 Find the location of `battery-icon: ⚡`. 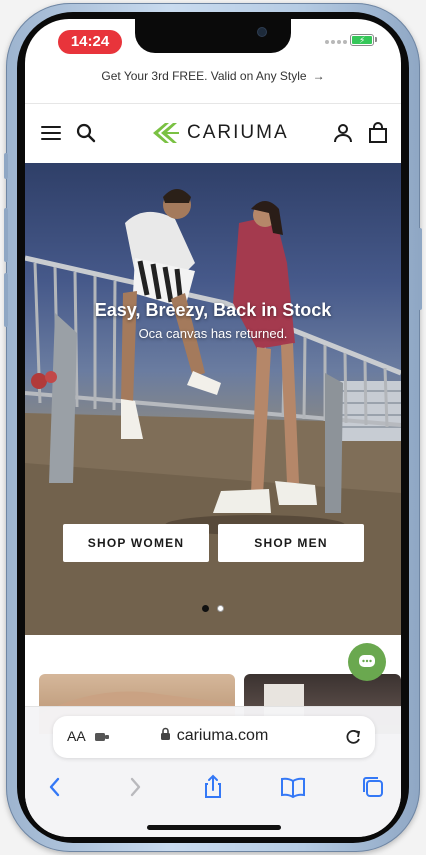

battery-icon: ⚡ is located at coordinates (363, 40).